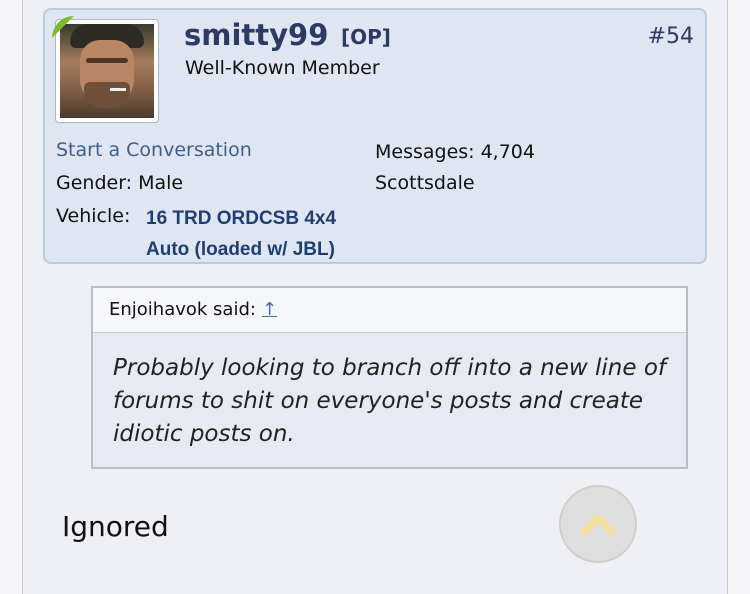 The image size is (750, 594). I want to click on quote-attribution: Enjoihavok said: ↑, so click(193, 309).